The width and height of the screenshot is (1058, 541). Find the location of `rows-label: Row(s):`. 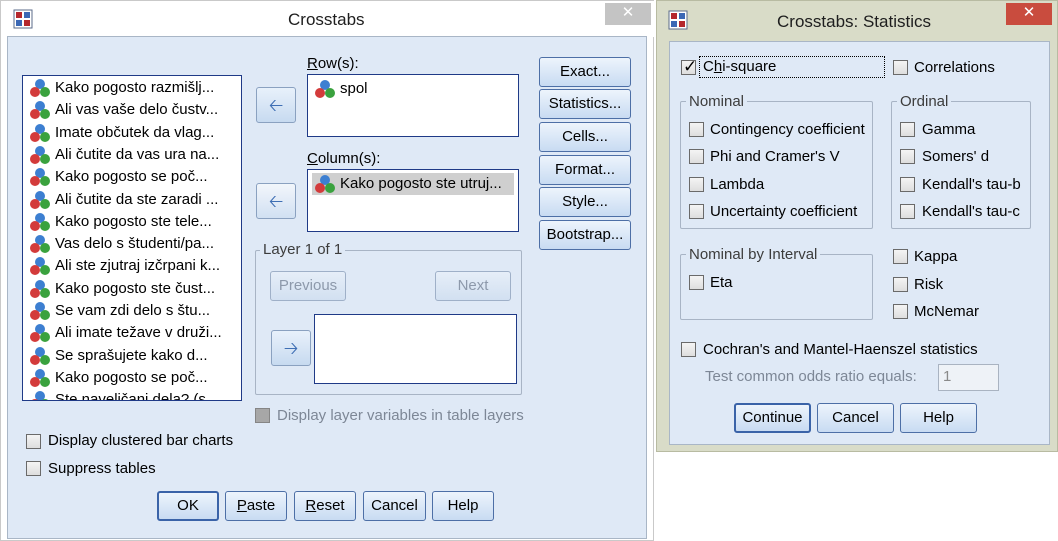

rows-label: Row(s): is located at coordinates (333, 63).